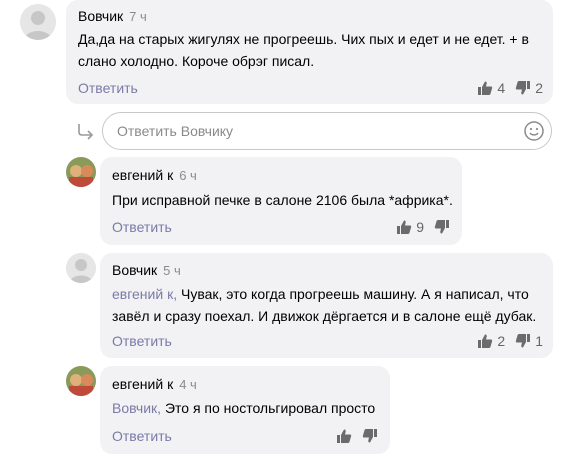 The image size is (569, 465). I want to click on comment-text-part: Это я по ностольгировал просто, so click(268, 408).